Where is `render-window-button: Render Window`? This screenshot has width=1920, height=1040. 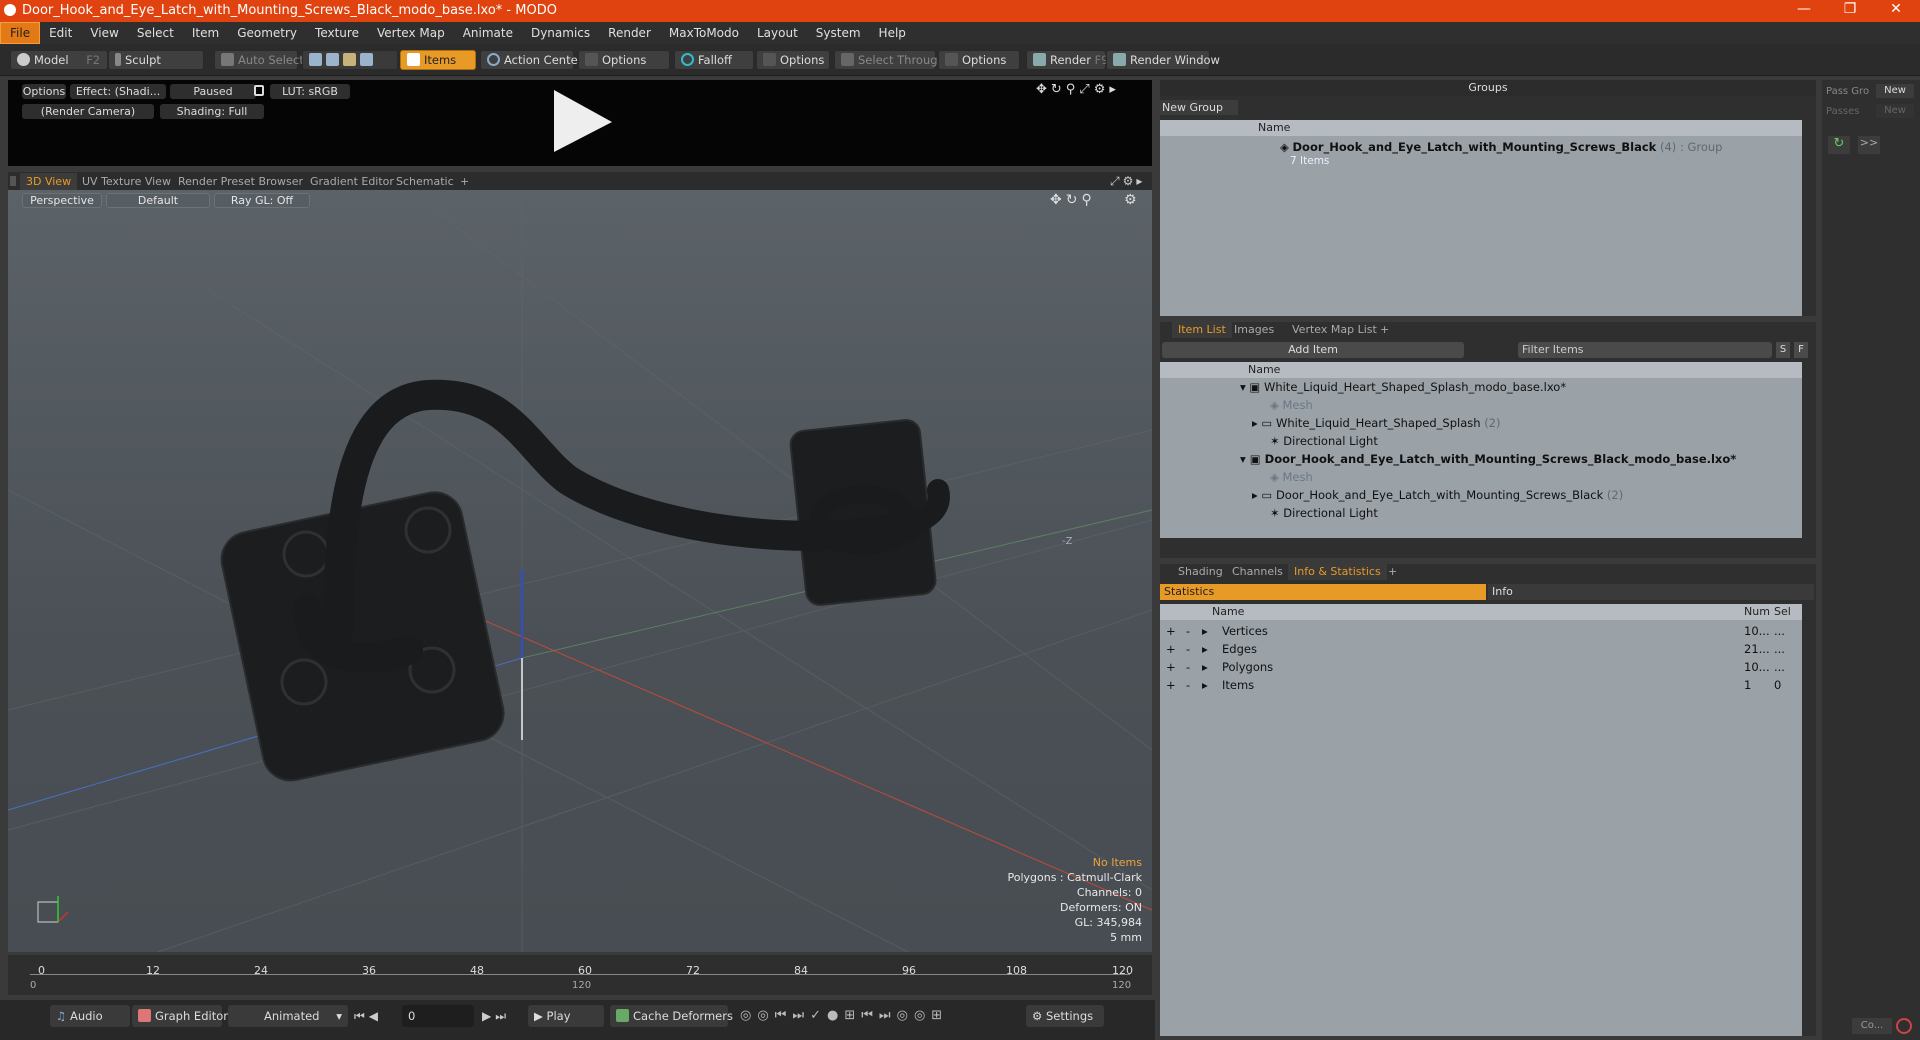 render-window-button: Render Window is located at coordinates (1163, 60).